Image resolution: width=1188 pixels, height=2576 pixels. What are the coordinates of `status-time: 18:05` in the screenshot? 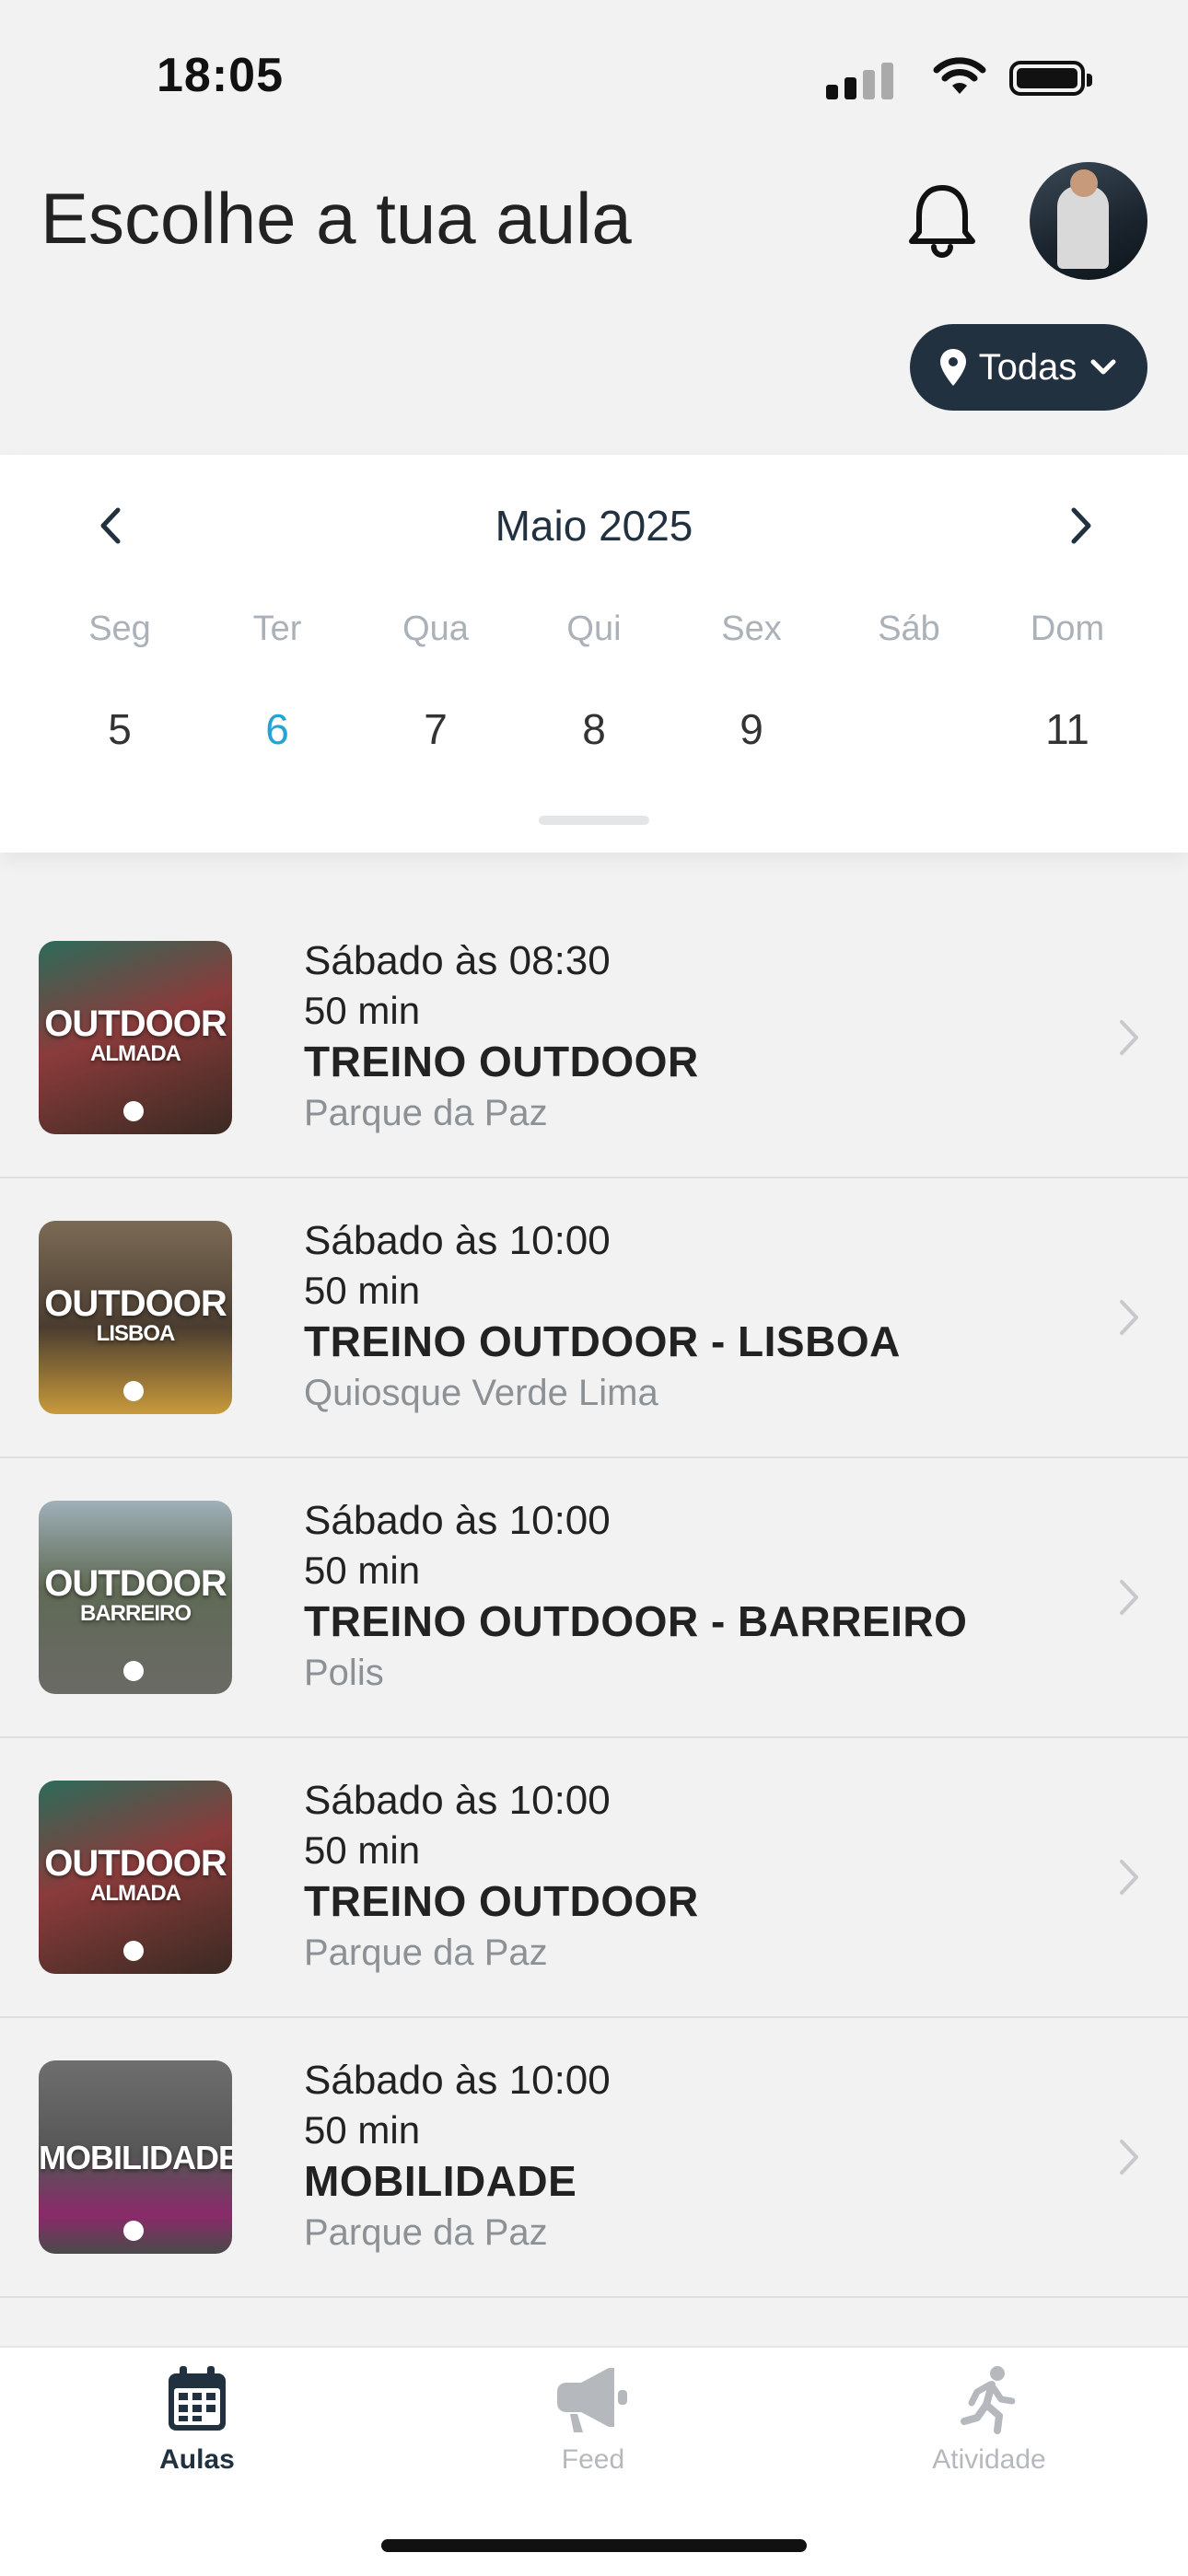 It's located at (220, 75).